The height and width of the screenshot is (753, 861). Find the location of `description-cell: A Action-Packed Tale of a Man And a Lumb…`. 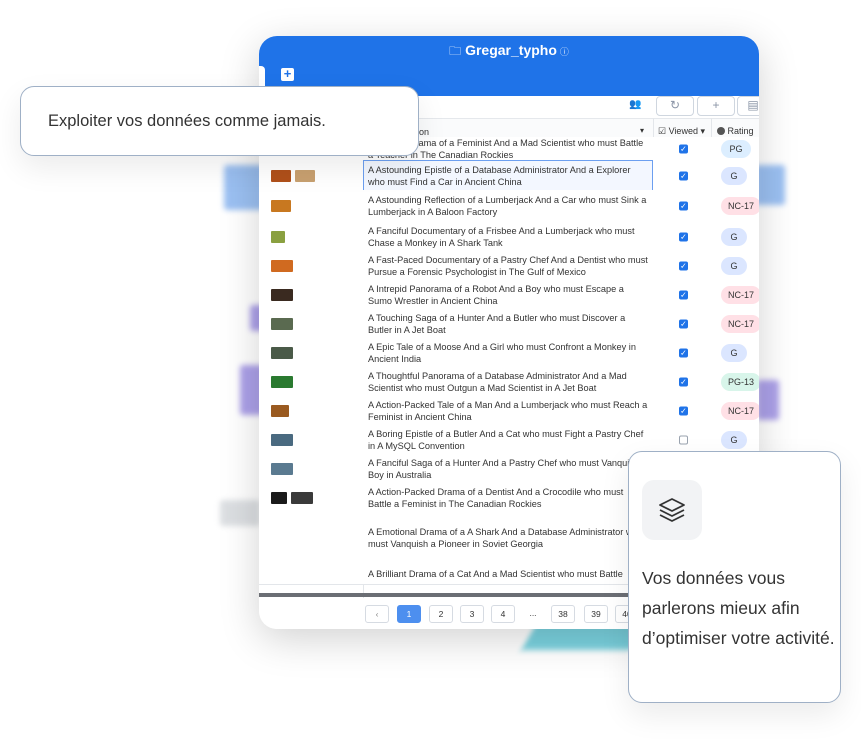

description-cell: A Action-Packed Tale of a Man And a Lumb… is located at coordinates (508, 410).